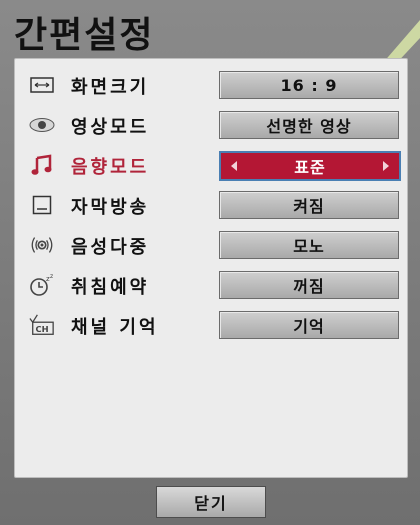 This screenshot has height=525, width=420. What do you see at coordinates (42, 205) in the screenshot?
I see `caption-icon` at bounding box center [42, 205].